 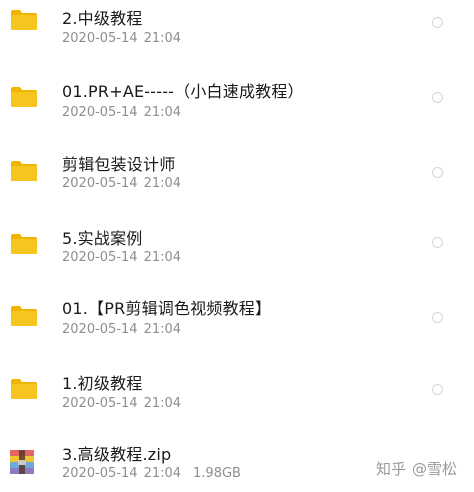 I want to click on file-name: 1.初级教程, so click(x=102, y=383).